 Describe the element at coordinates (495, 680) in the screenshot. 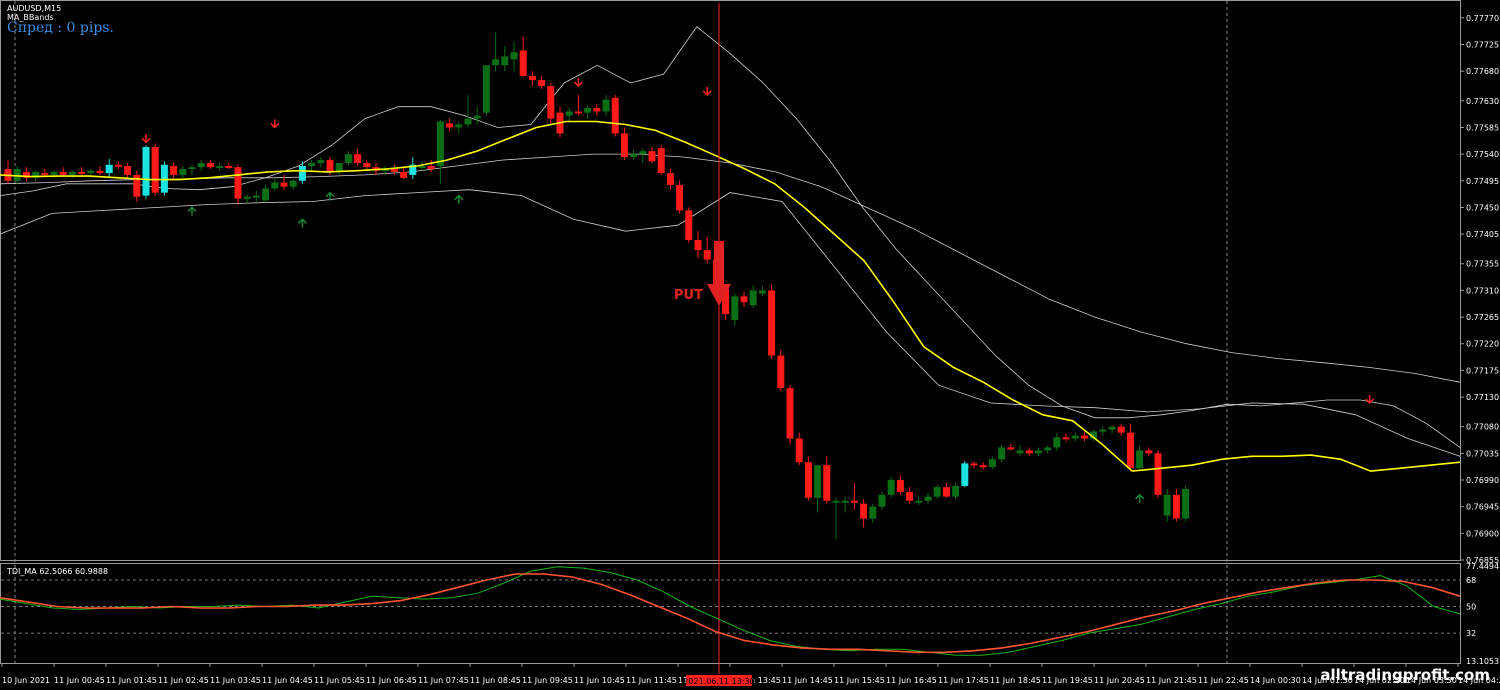

I see `time-tick-label: 11 Jun 08:45` at that location.